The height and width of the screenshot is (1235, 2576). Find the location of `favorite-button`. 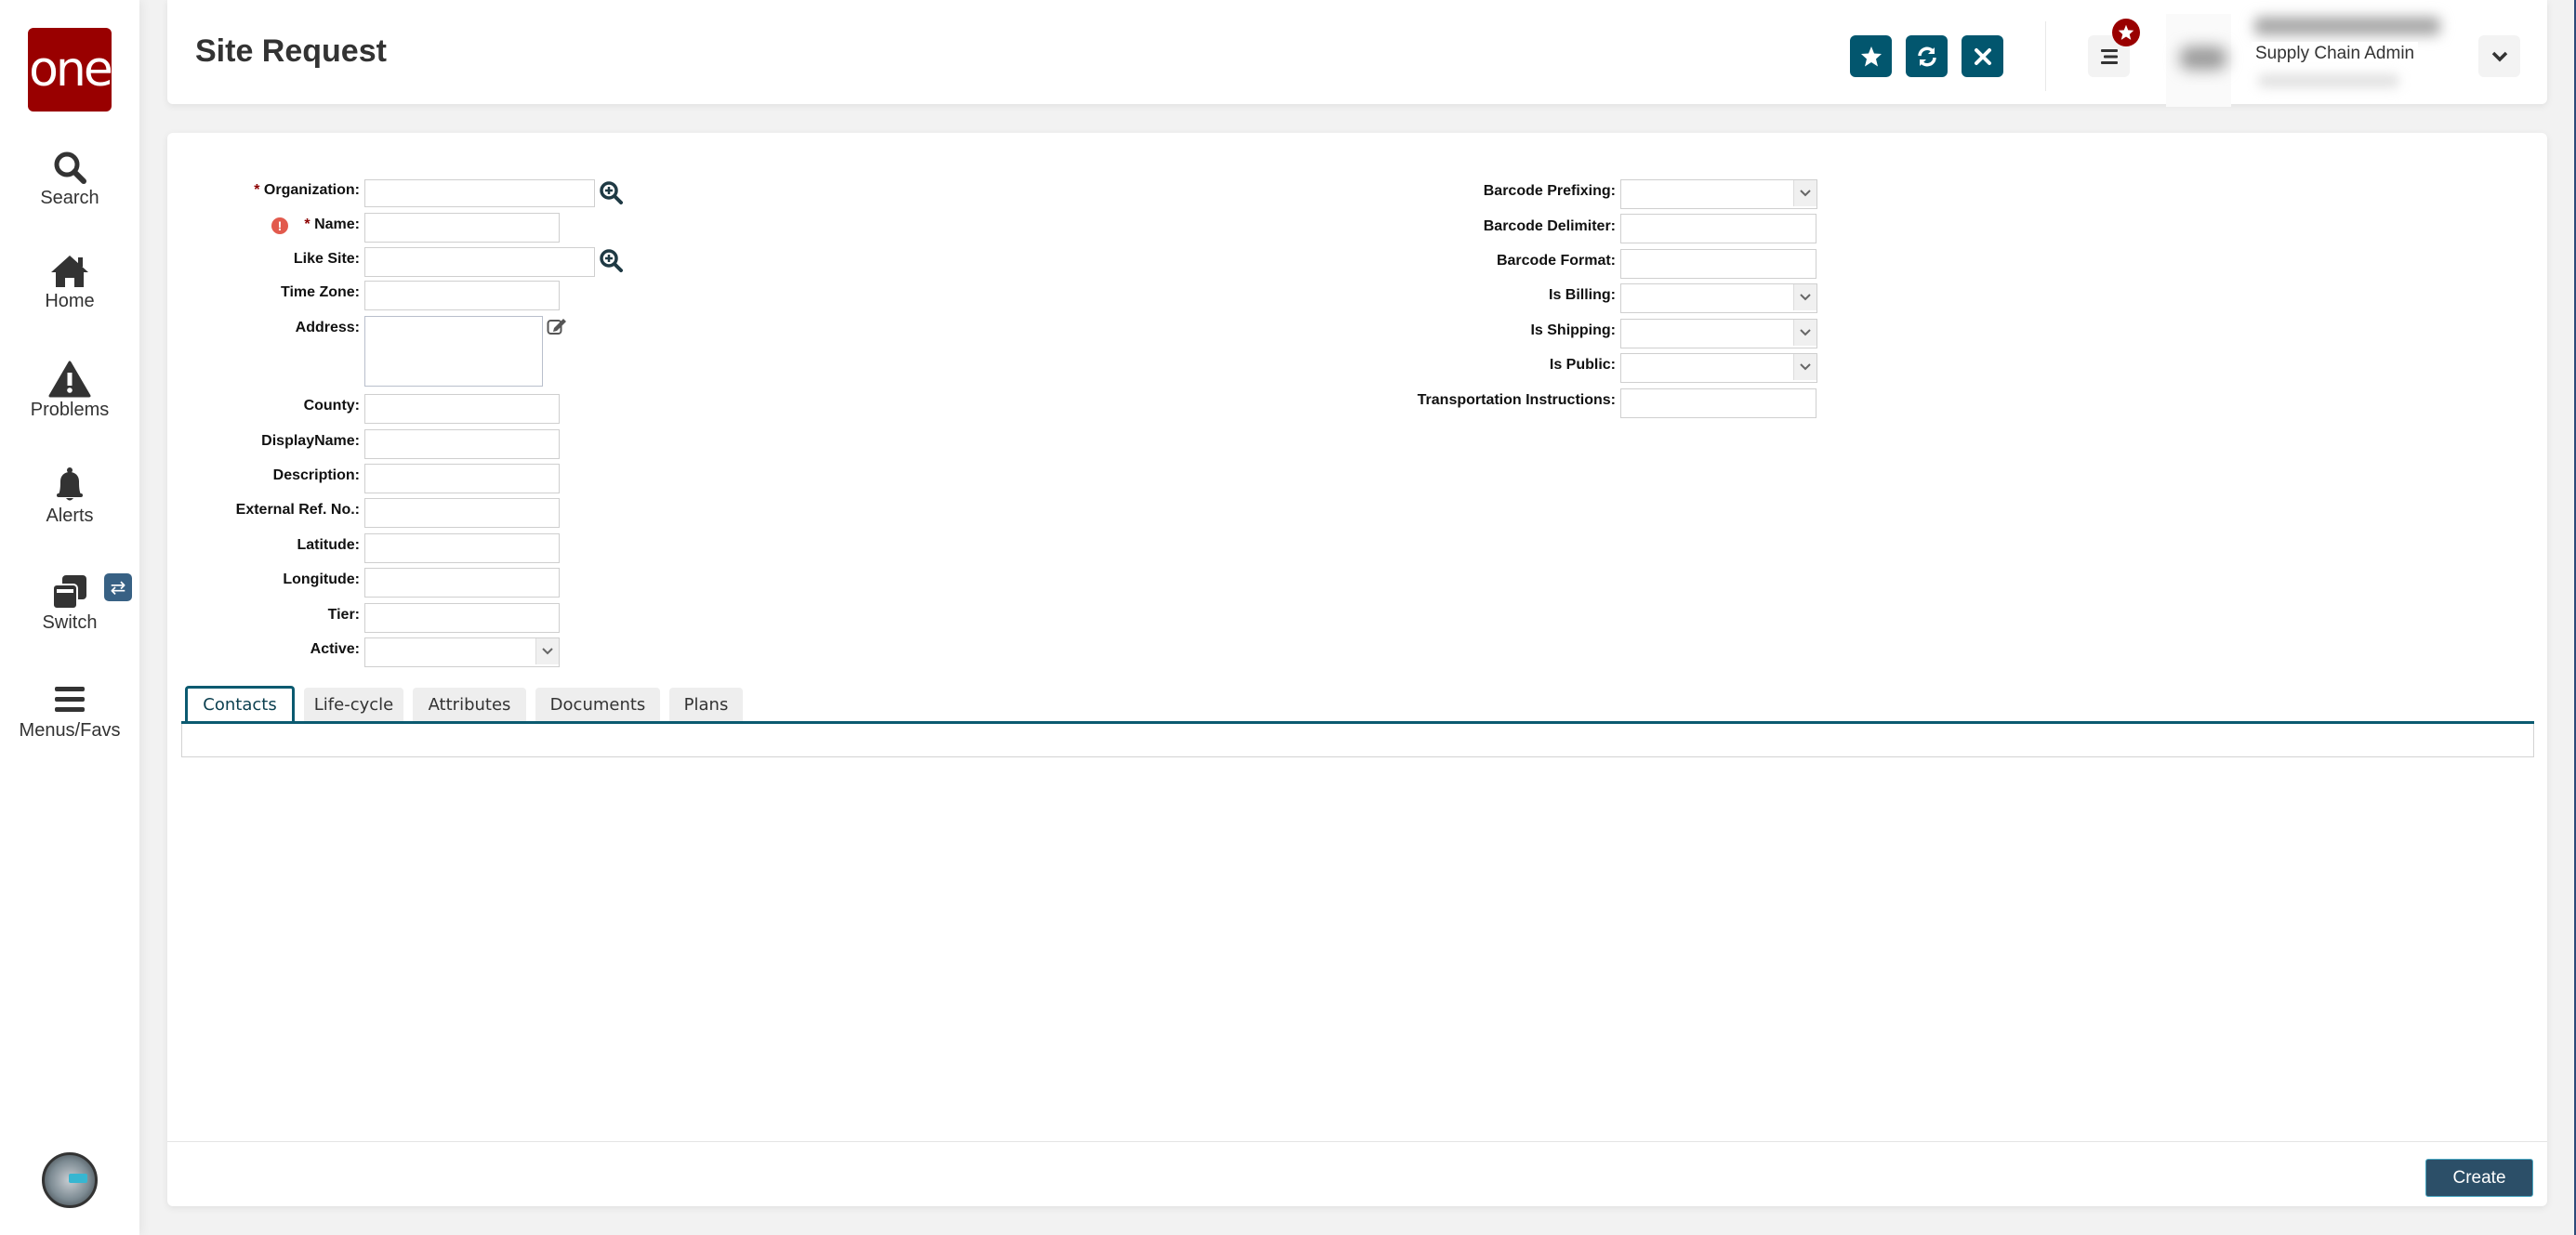

favorite-button is located at coordinates (1871, 56).